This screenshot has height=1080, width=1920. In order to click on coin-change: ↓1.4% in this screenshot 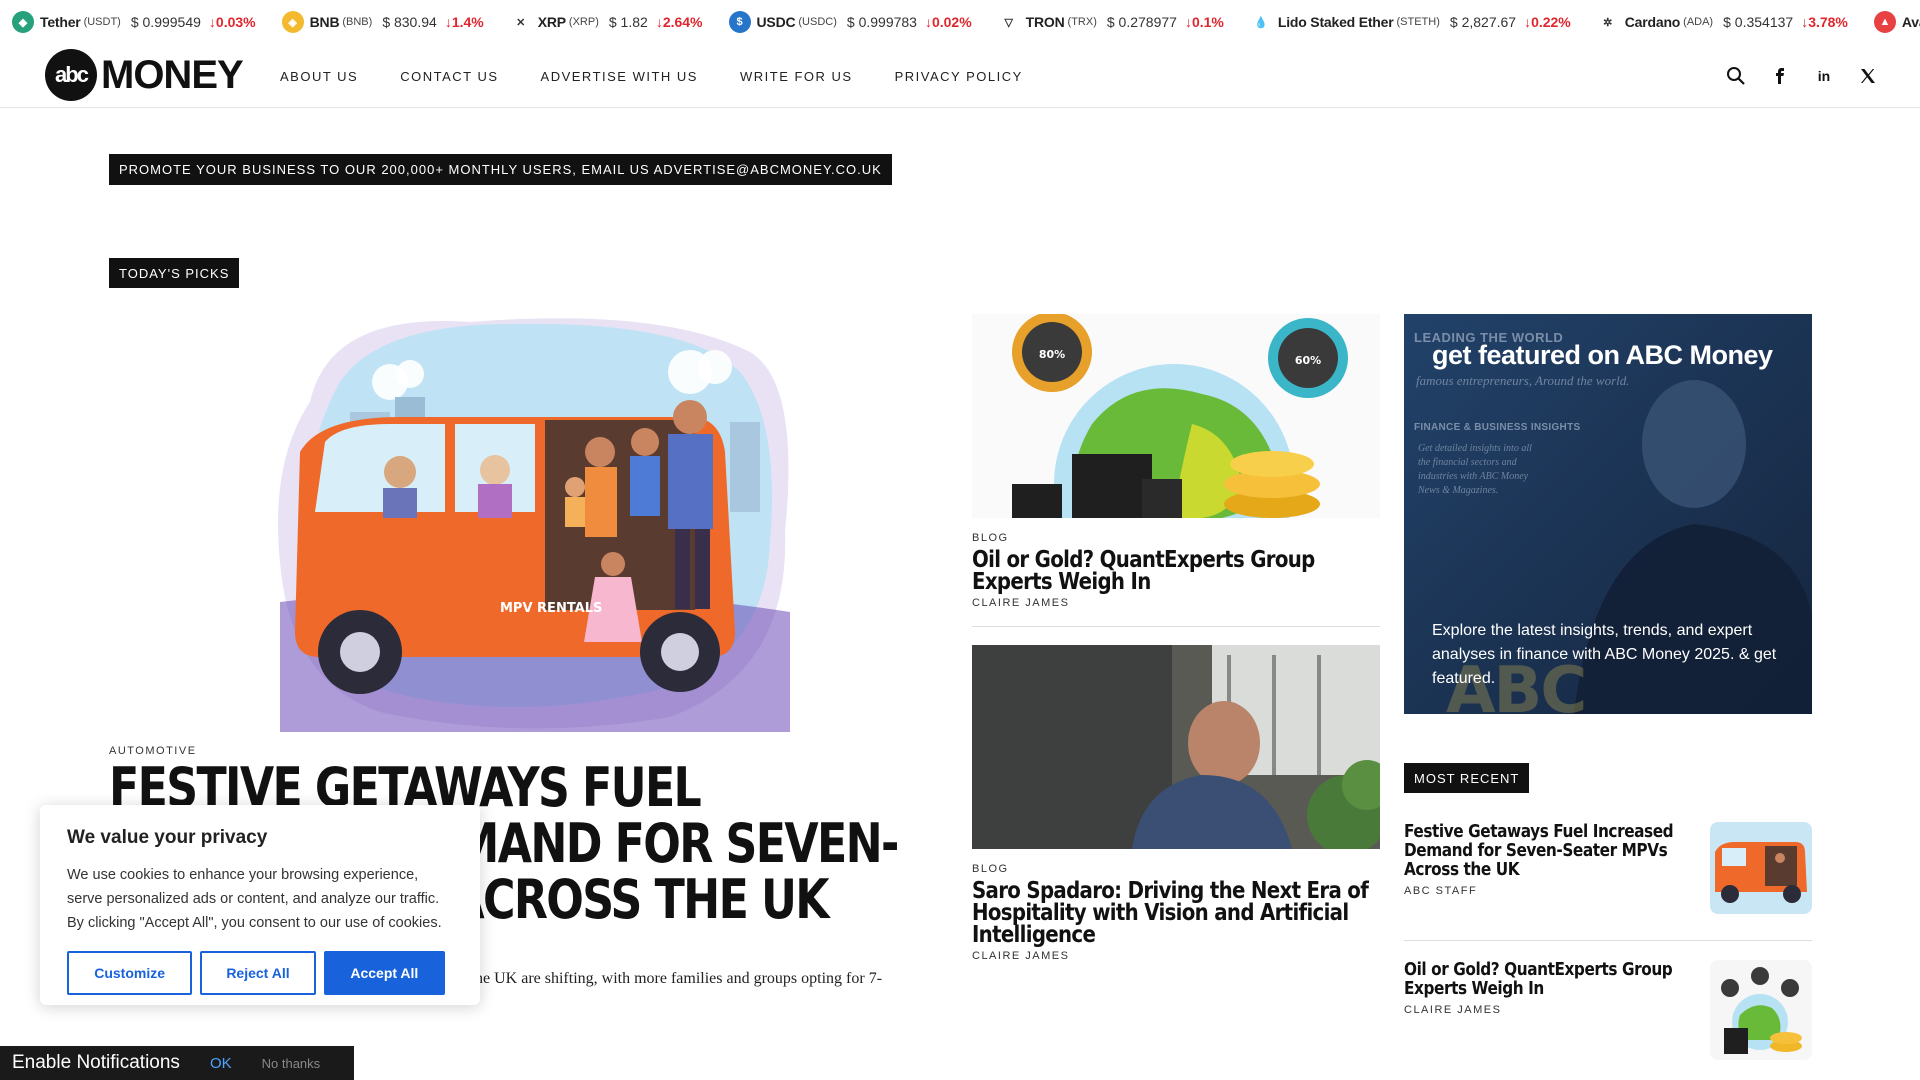, I will do `click(464, 22)`.